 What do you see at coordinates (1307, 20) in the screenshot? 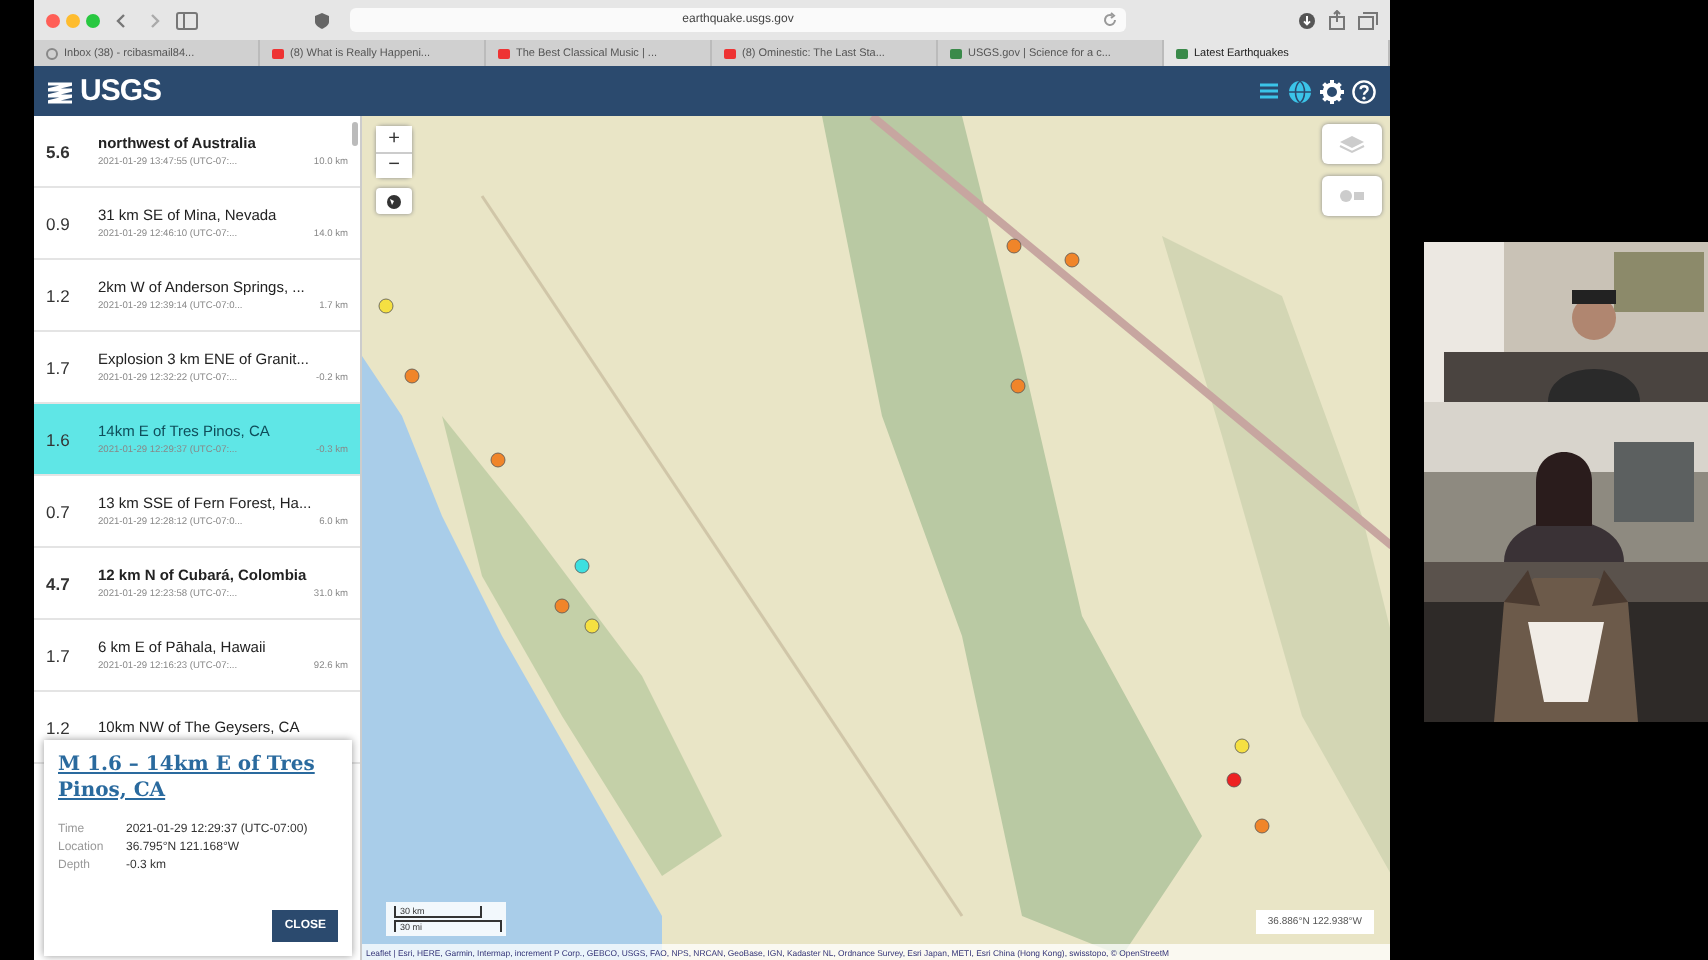
I see `download-icon` at bounding box center [1307, 20].